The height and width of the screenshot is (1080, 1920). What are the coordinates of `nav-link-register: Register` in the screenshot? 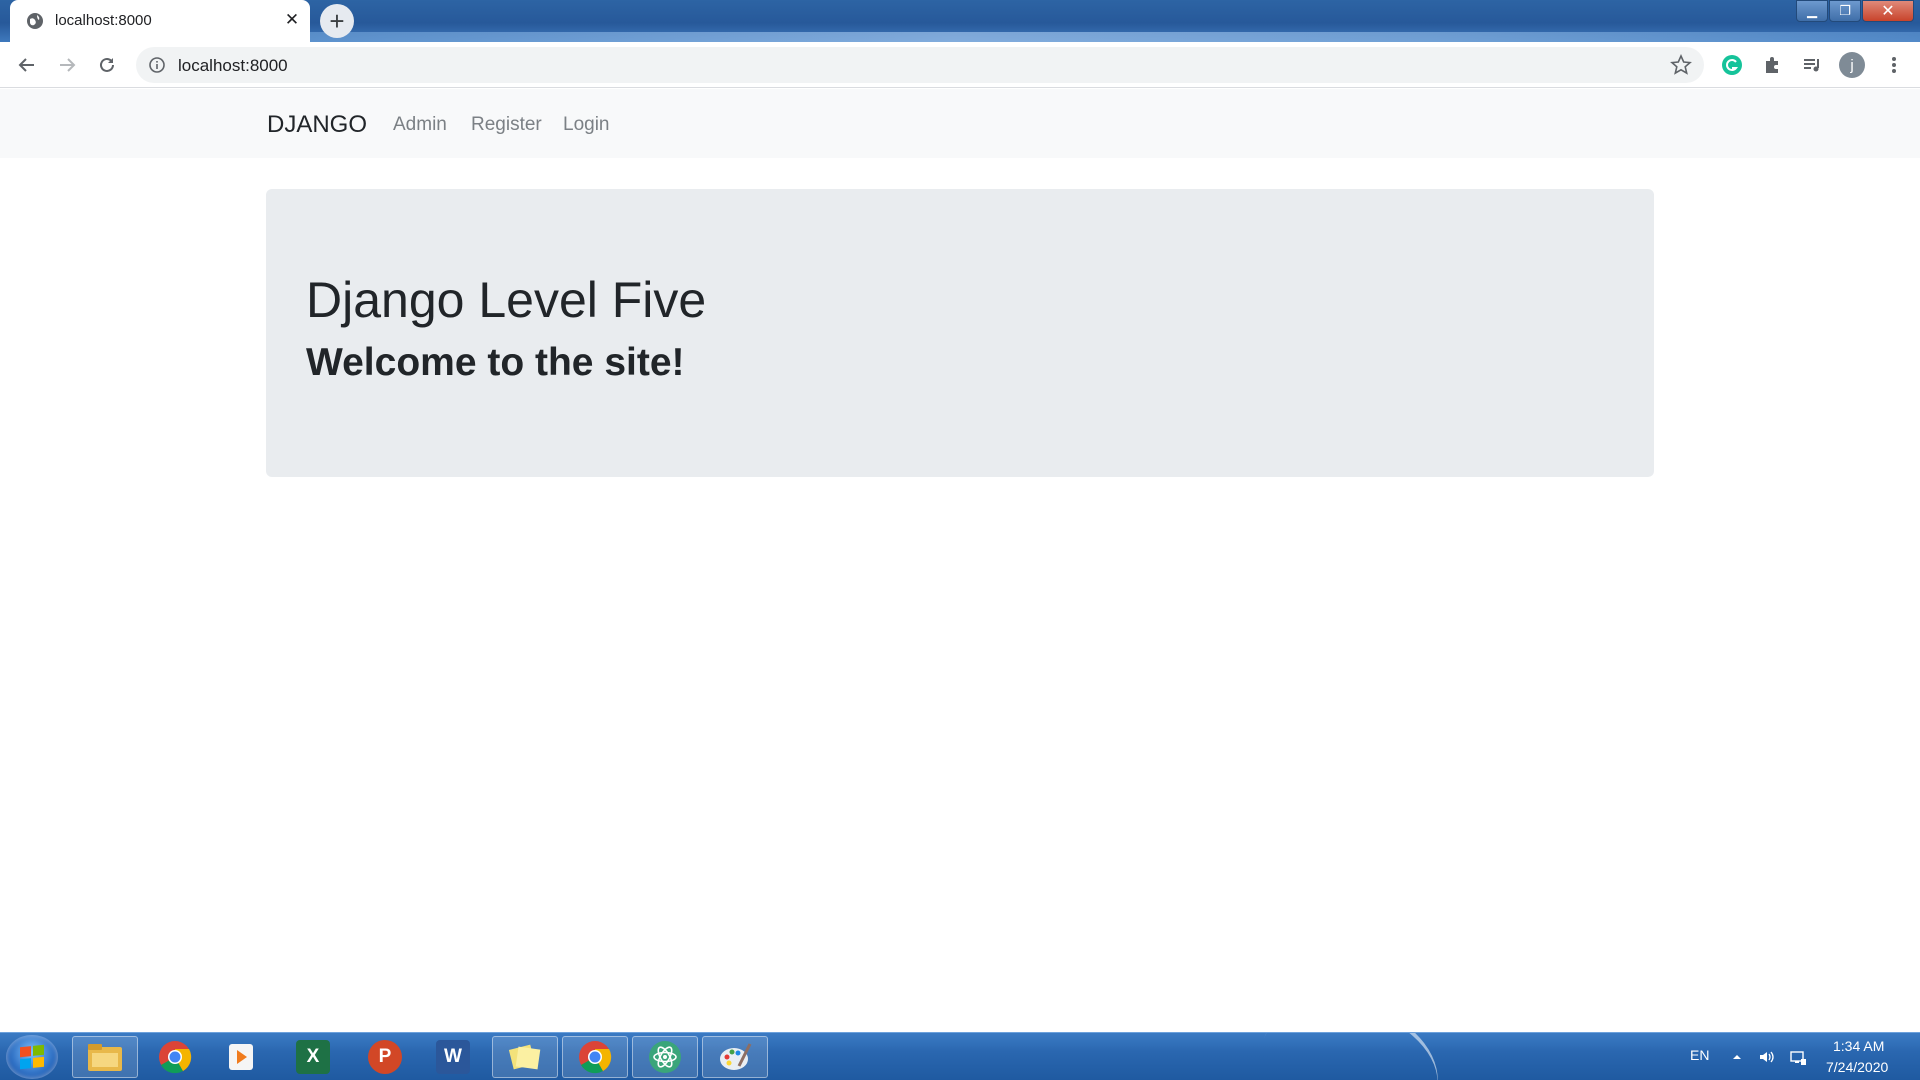 It's located at (506, 125).